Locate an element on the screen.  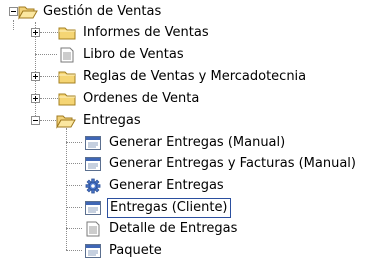
tree-node-label: Detalle de Entregas is located at coordinates (173, 228).